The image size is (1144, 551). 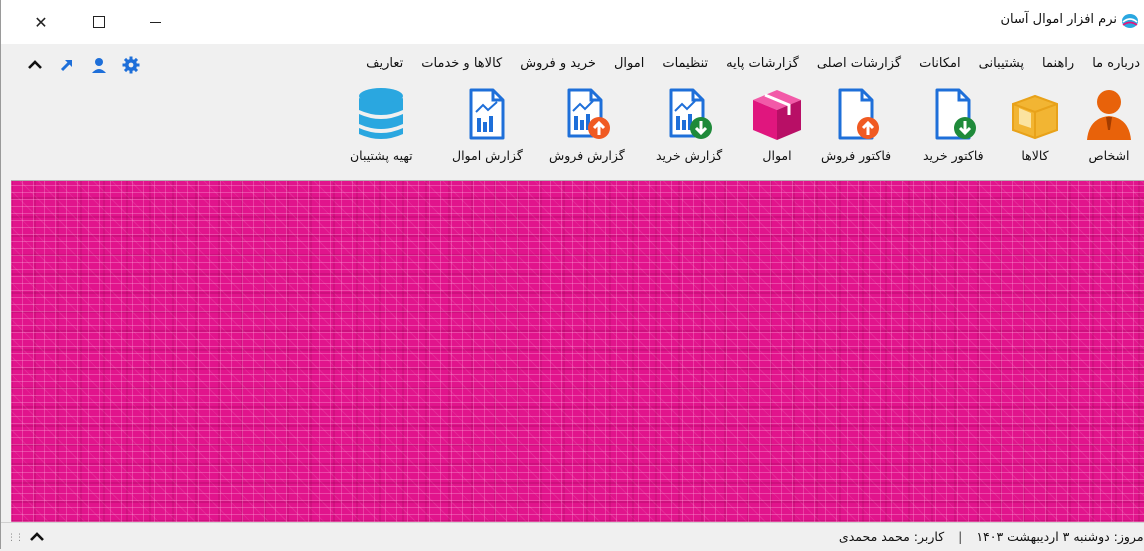 What do you see at coordinates (859, 114) in the screenshot?
I see `invoice-upload-icon` at bounding box center [859, 114].